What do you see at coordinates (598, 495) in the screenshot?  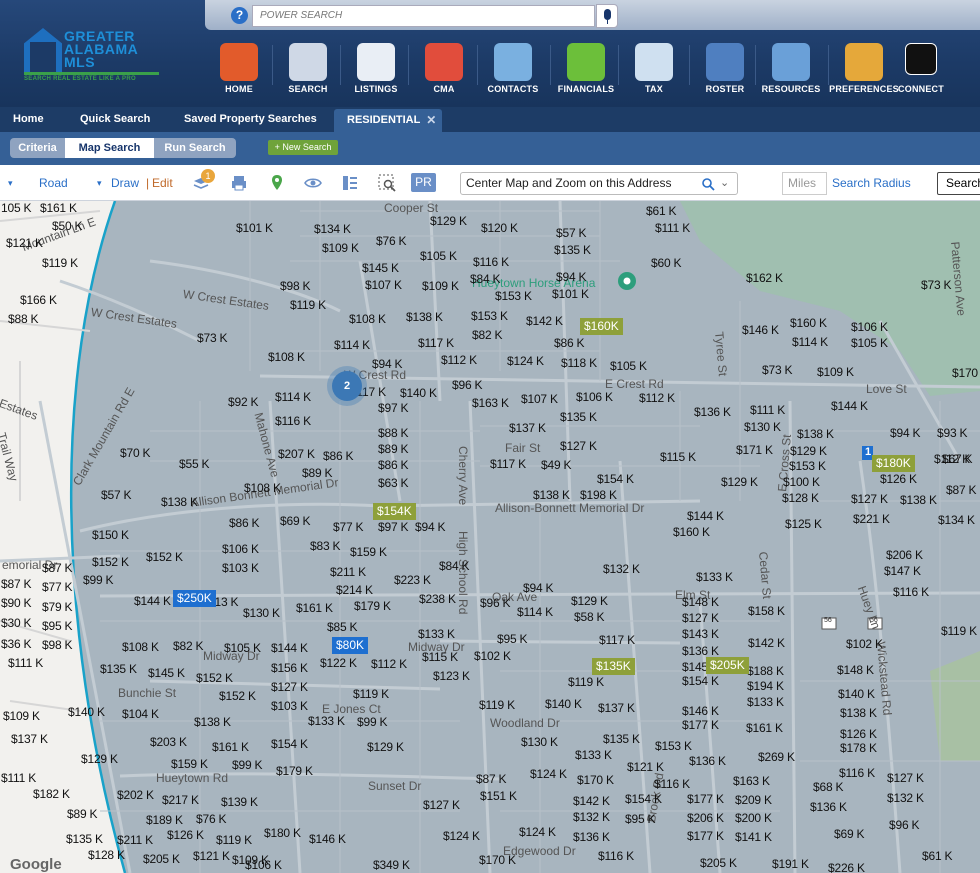 I see `listing-price: $198 K` at bounding box center [598, 495].